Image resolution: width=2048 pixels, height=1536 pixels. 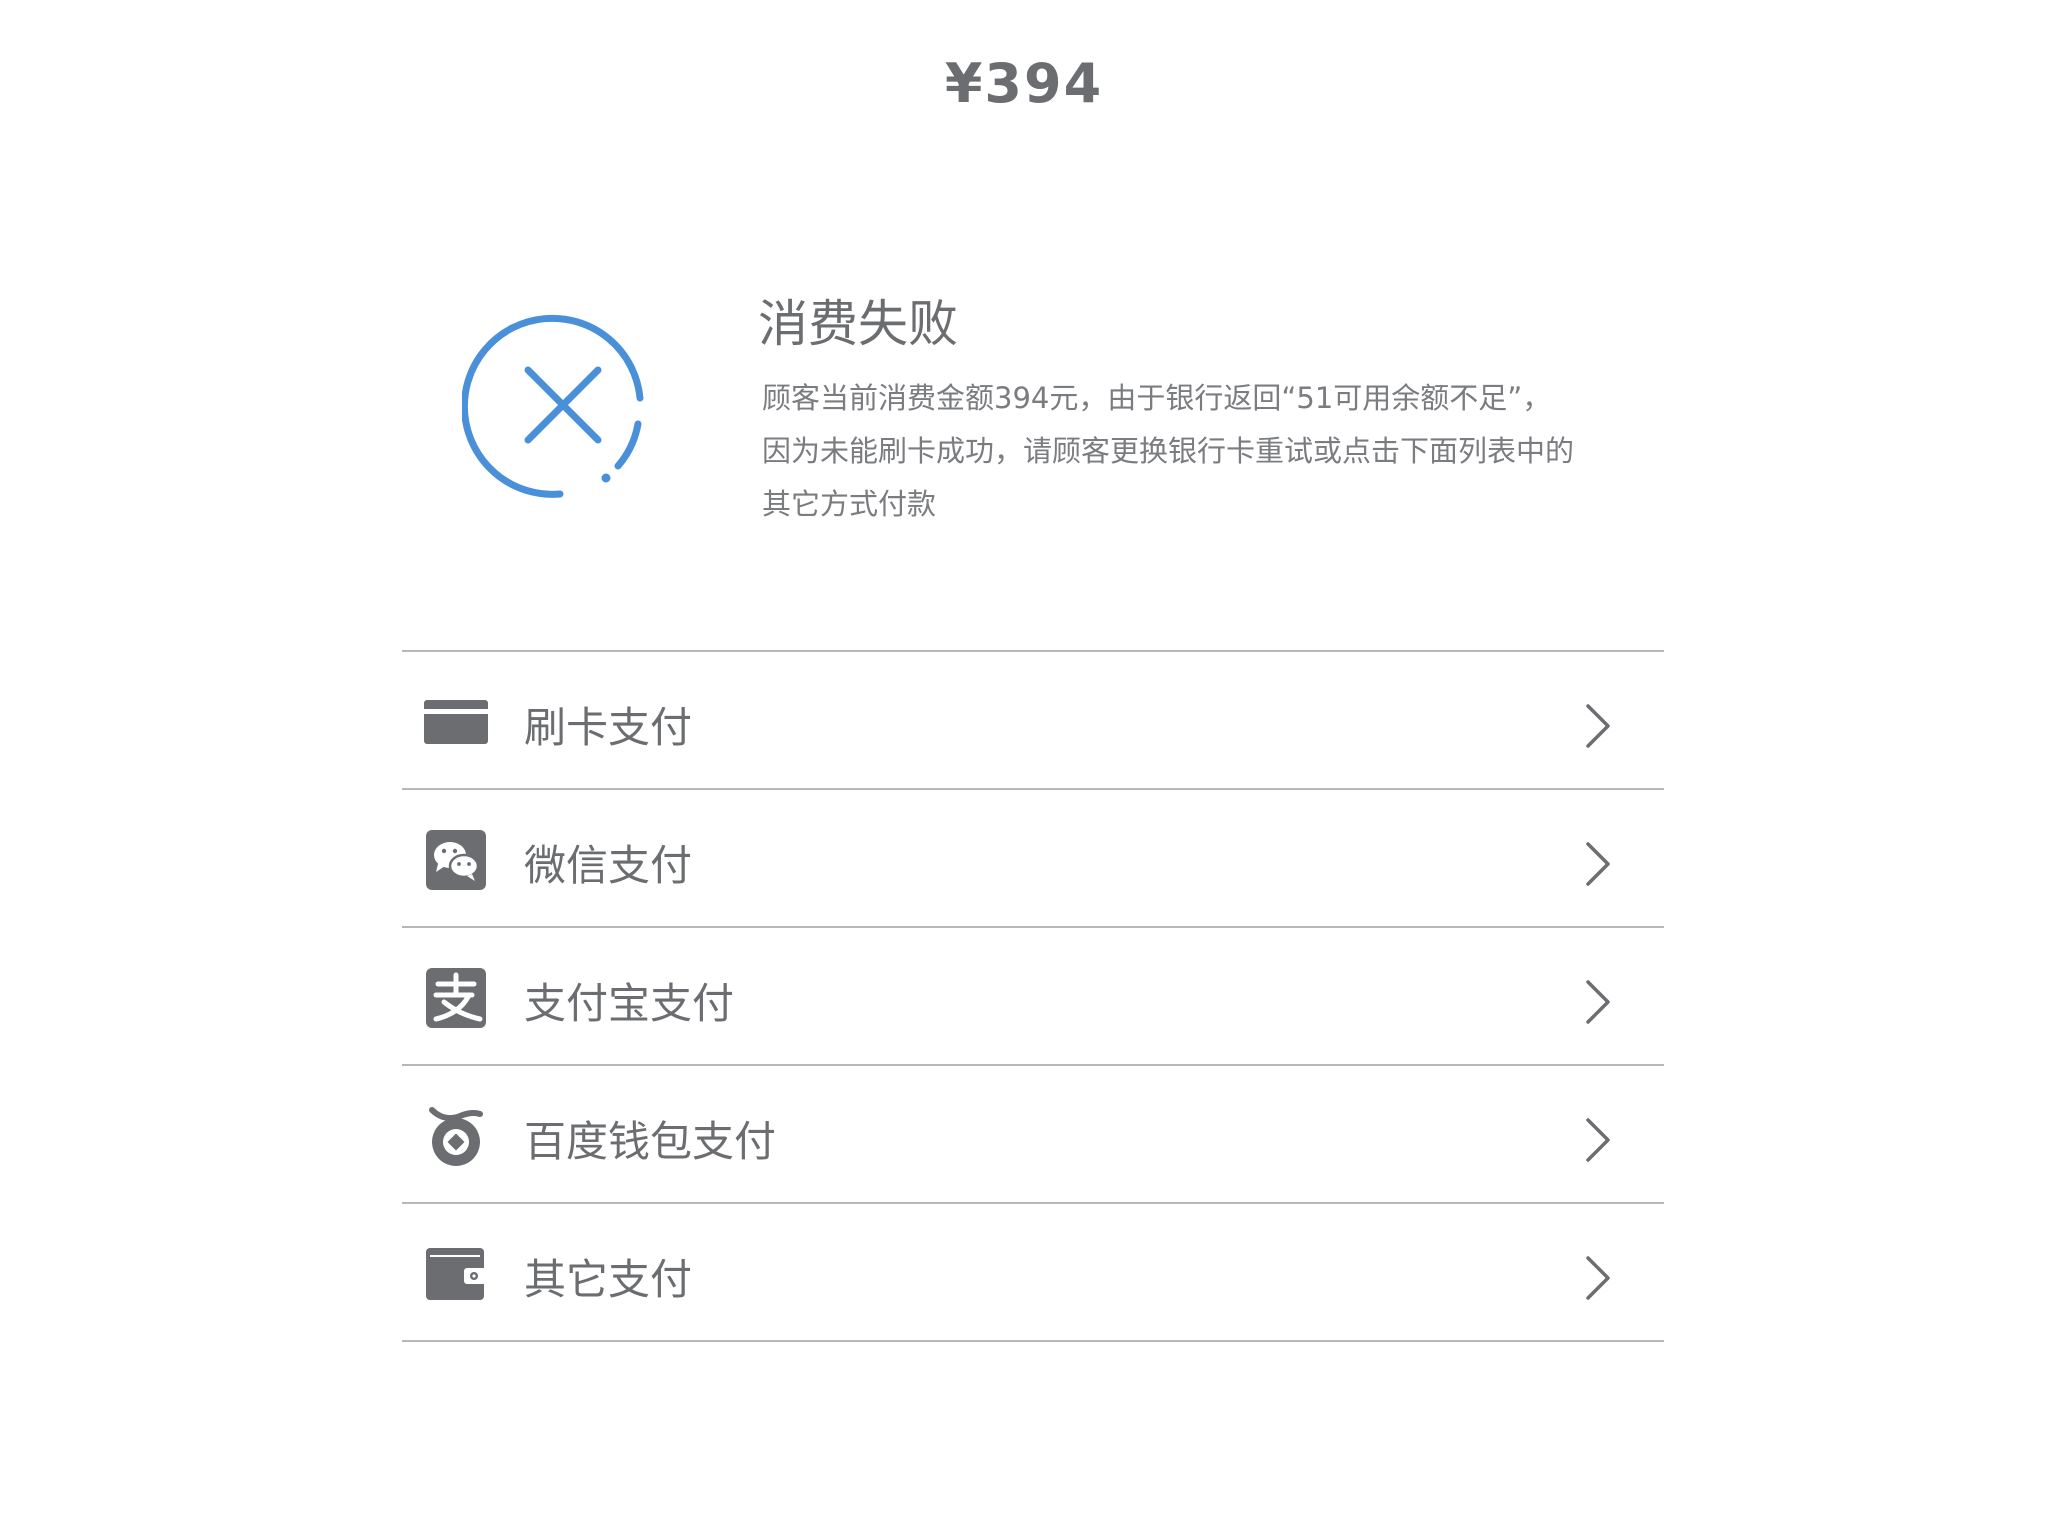 I want to click on pay-option-card: 刷卡支付, so click(x=1033, y=721).